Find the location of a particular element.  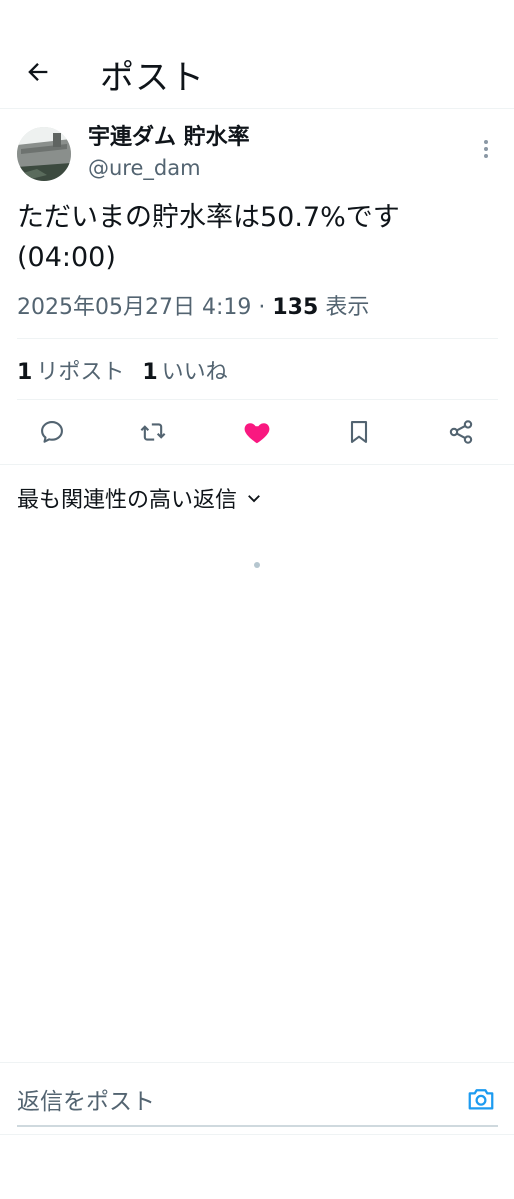

repost-button is located at coordinates (153, 432).